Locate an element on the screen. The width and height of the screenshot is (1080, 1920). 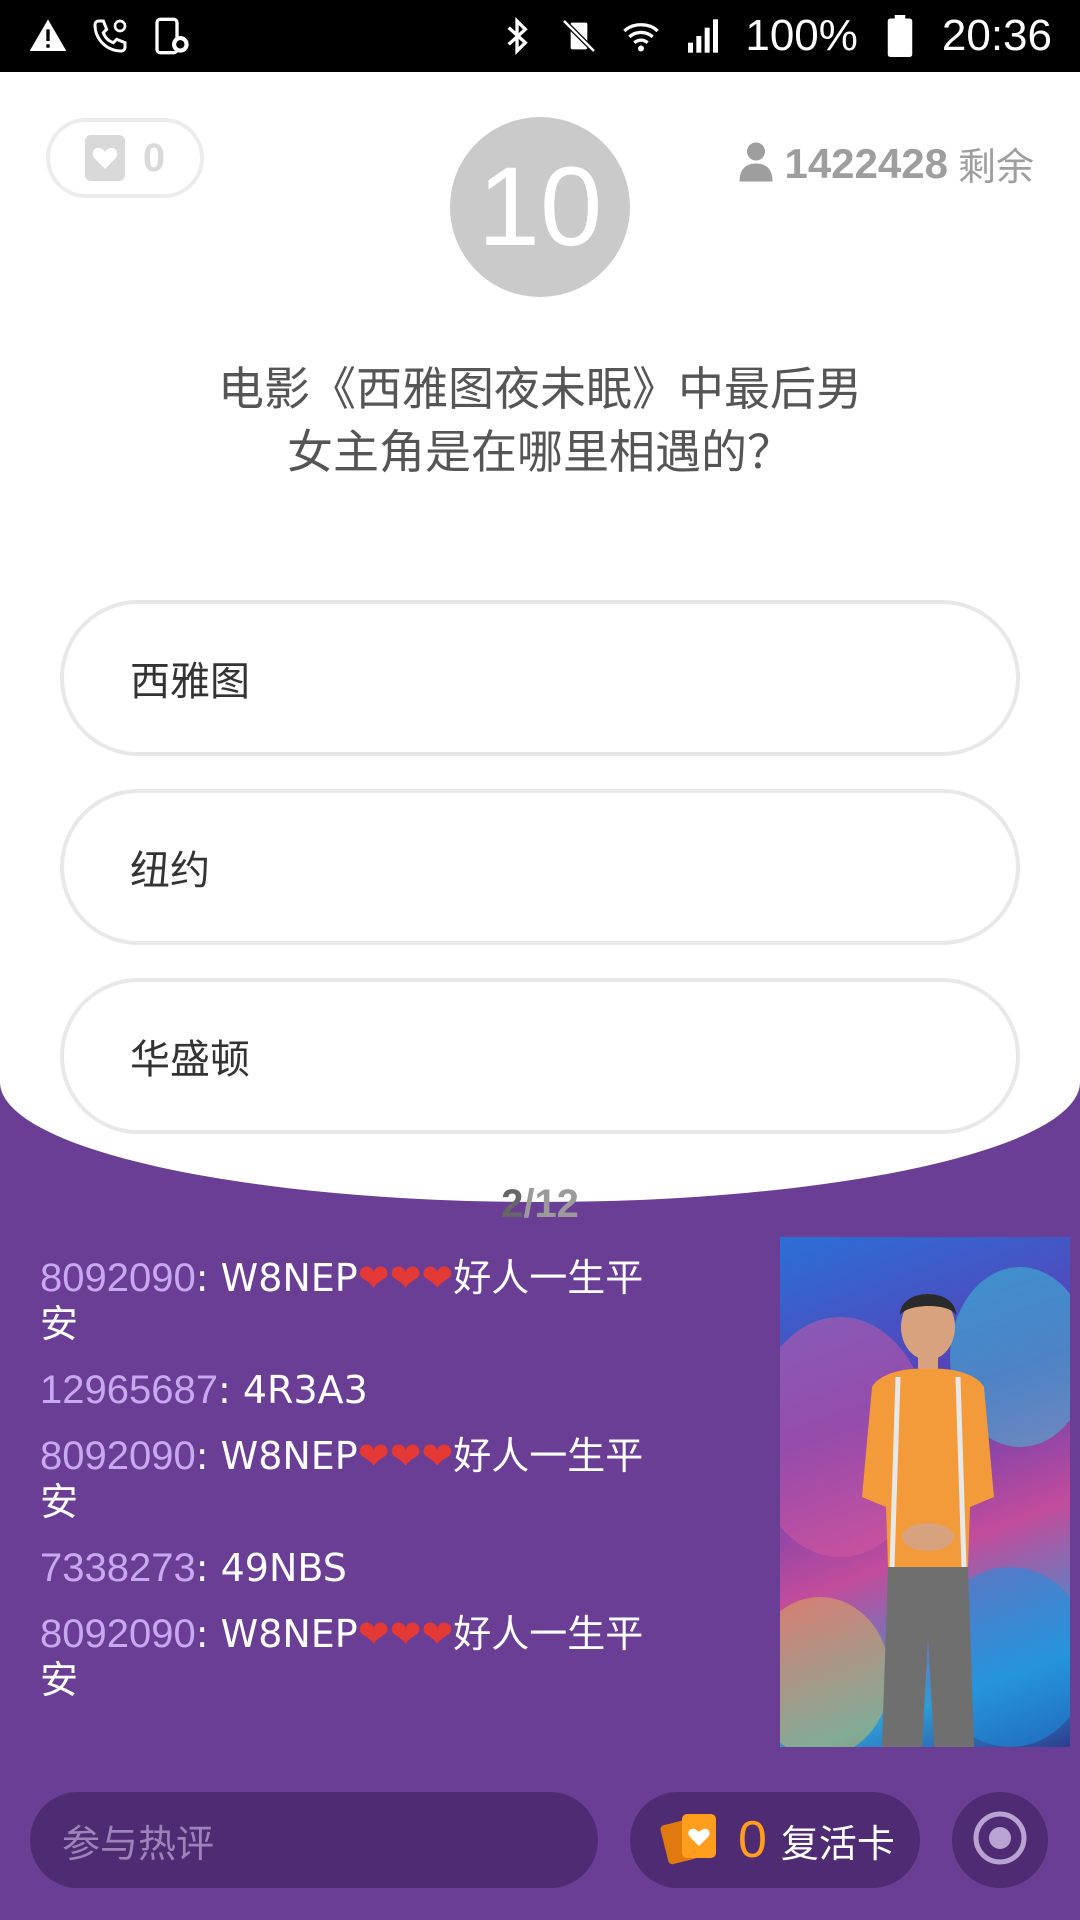
record-button is located at coordinates (1000, 1840).